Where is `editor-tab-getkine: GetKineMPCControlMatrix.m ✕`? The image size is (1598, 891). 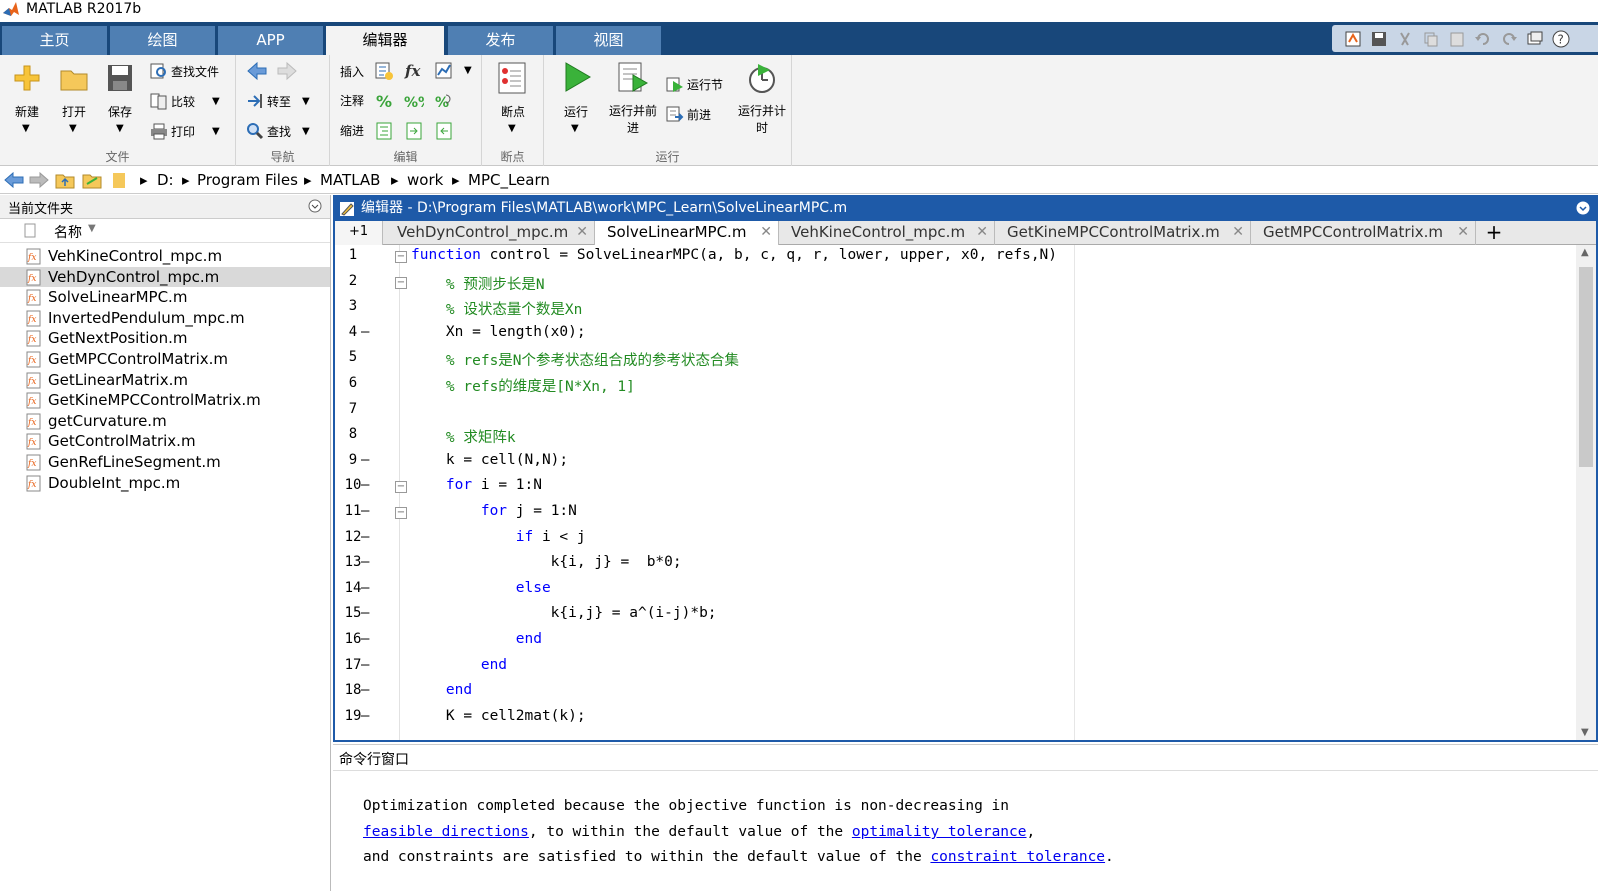
editor-tab-getkine: GetKineMPCControlMatrix.m ✕ is located at coordinates (1123, 233).